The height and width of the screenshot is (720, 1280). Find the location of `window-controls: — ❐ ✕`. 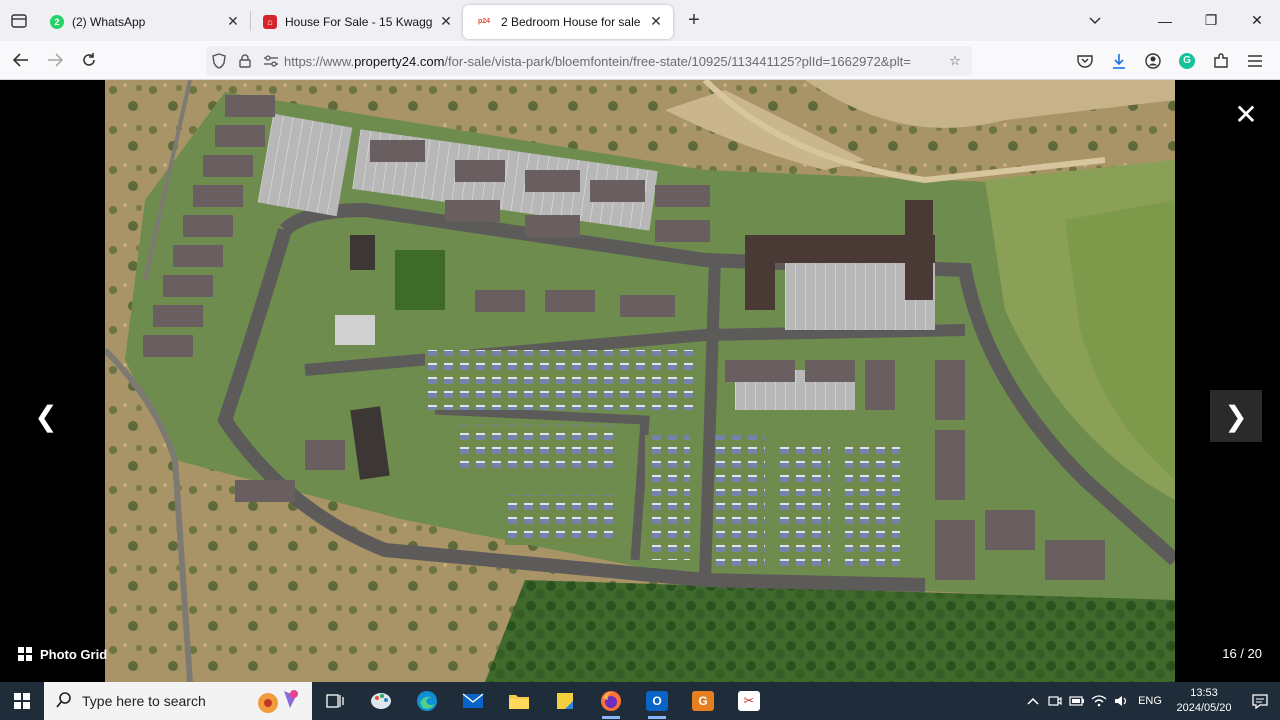

window-controls: — ❐ ✕ is located at coordinates (1211, 20).